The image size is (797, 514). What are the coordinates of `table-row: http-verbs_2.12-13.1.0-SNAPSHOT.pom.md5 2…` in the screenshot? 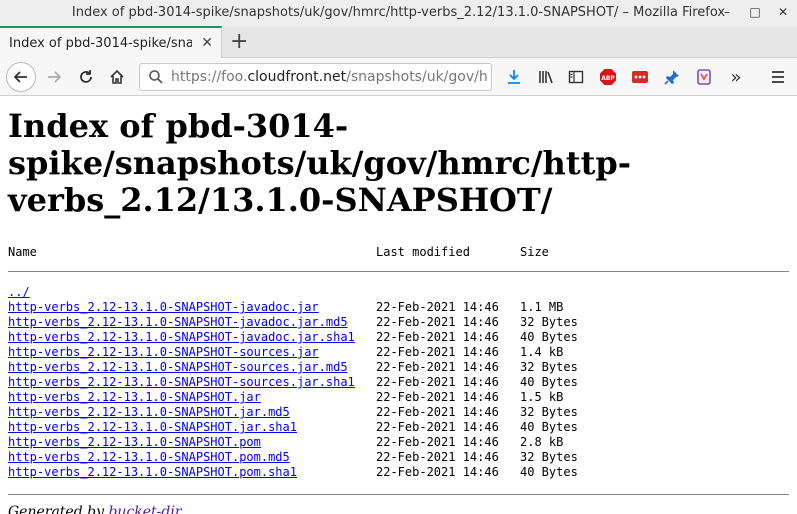 It's located at (398, 457).